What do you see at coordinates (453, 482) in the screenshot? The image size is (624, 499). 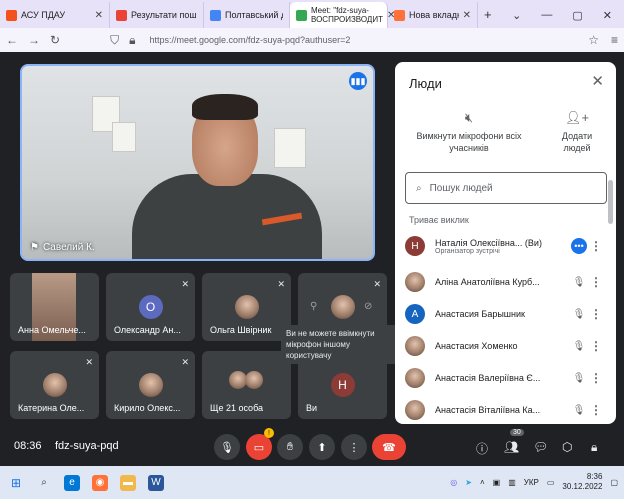 I see `viber-icon: ◎` at bounding box center [453, 482].